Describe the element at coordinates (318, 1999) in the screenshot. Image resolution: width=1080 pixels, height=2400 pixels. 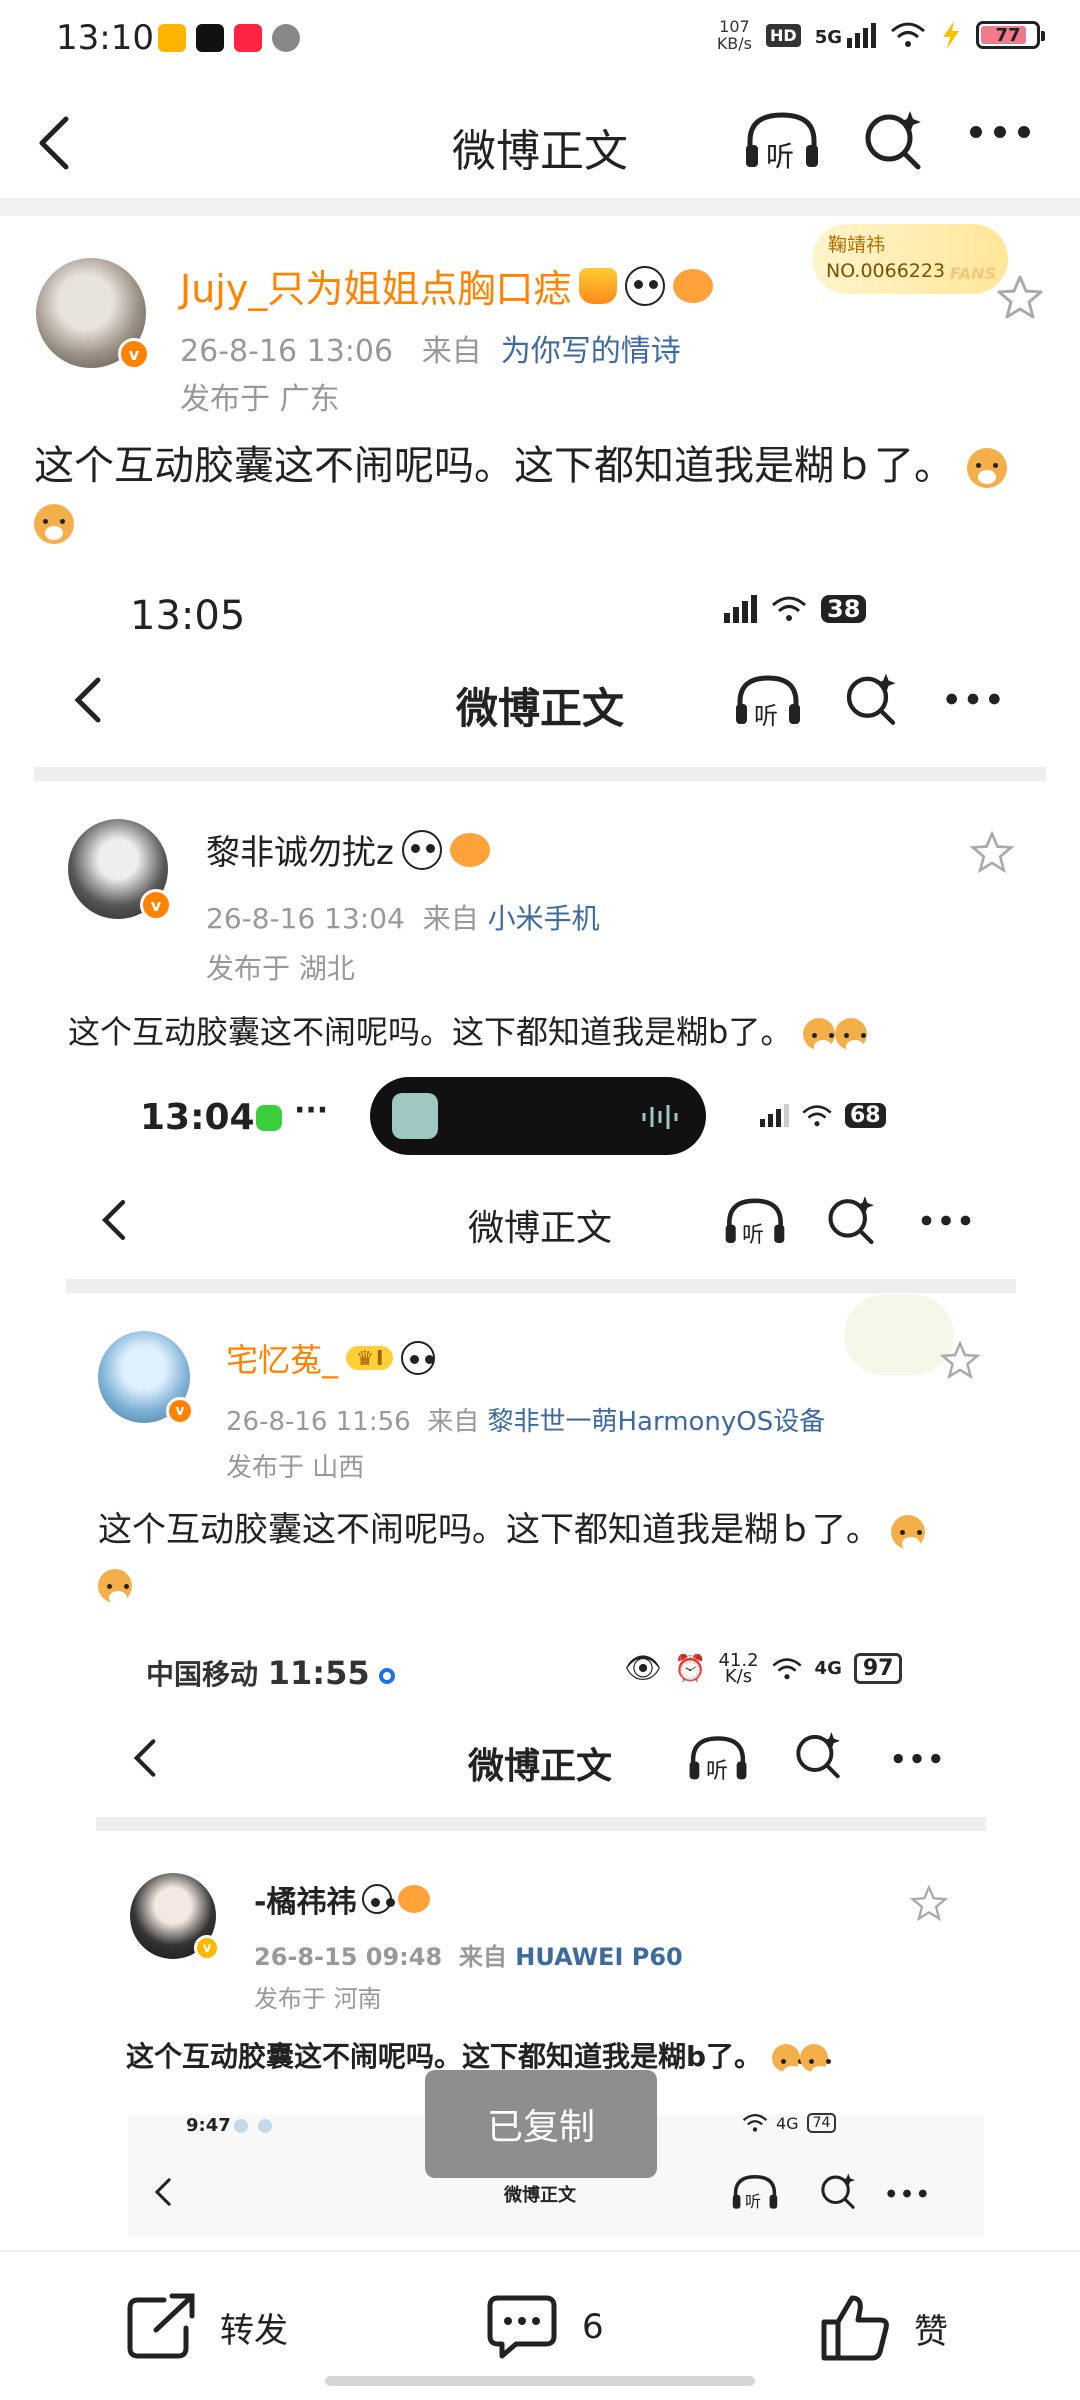
I see `nested-location: 发布于 河南` at that location.